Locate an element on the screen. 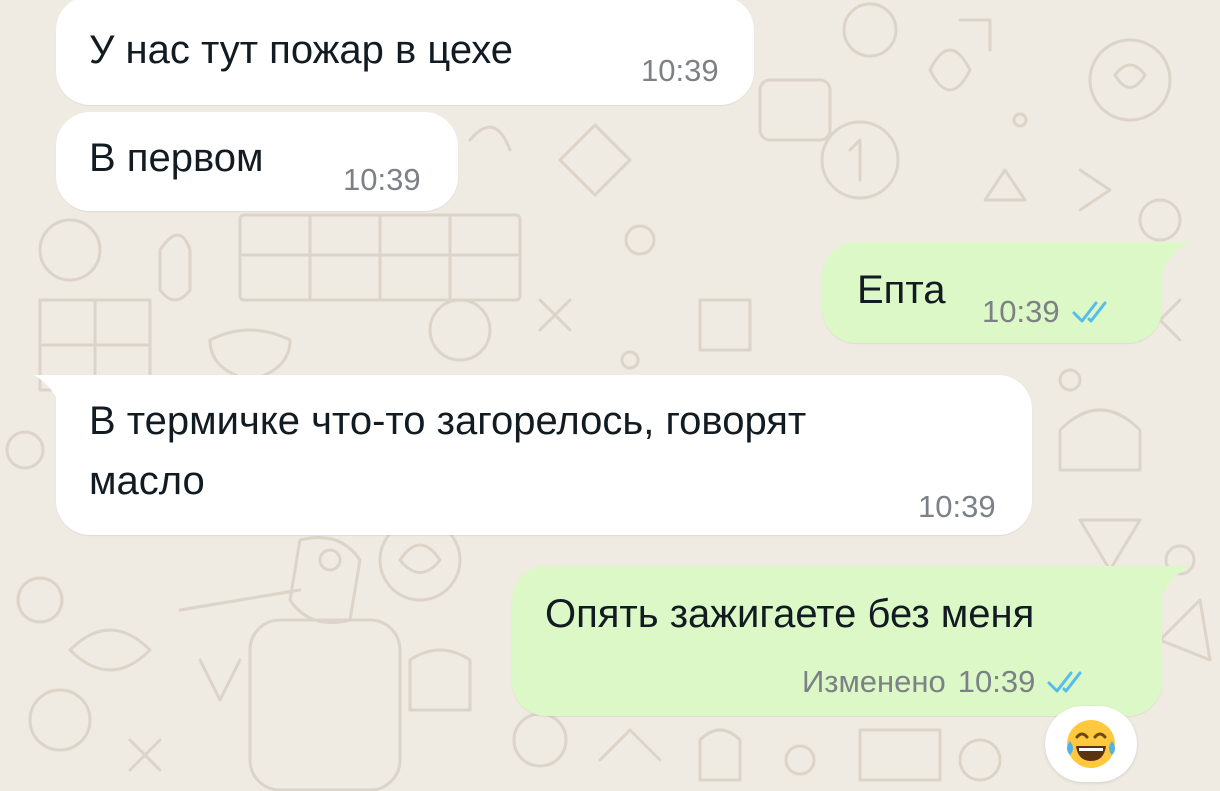 The height and width of the screenshot is (791, 1220). message-text: Опять зажигаете без меня is located at coordinates (790, 614).